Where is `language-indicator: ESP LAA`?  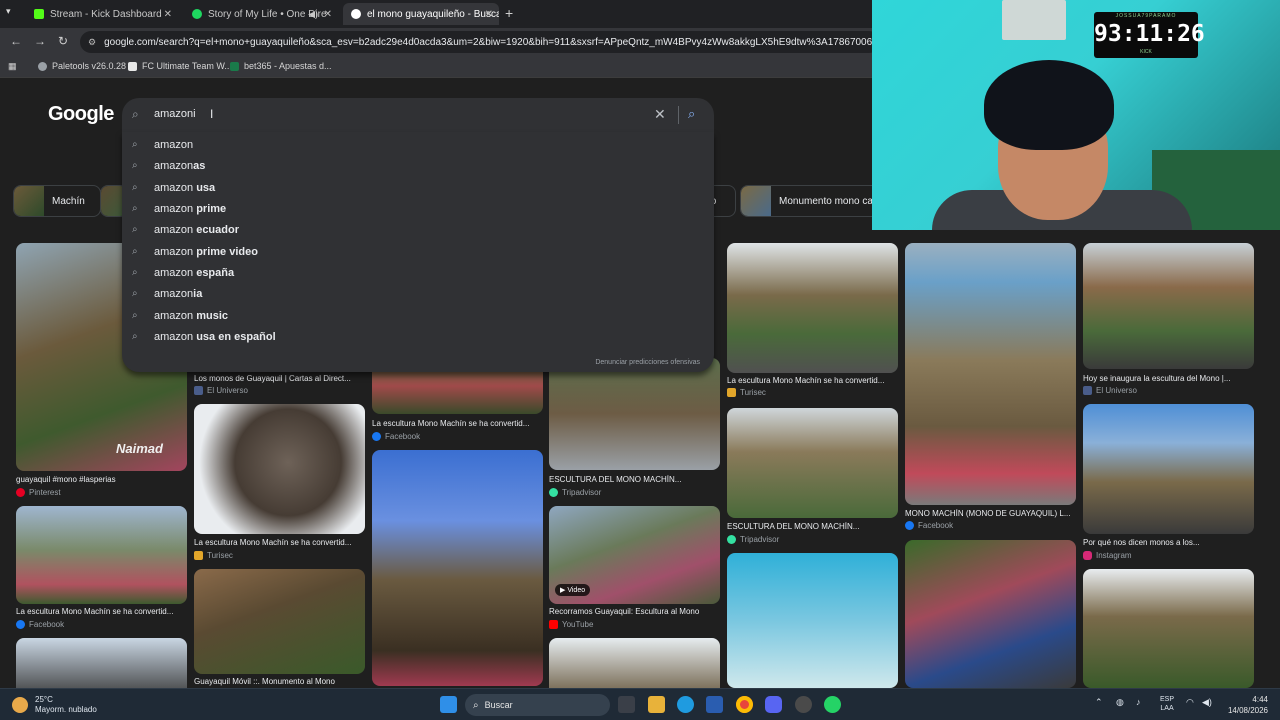 language-indicator: ESP LAA is located at coordinates (1167, 704).